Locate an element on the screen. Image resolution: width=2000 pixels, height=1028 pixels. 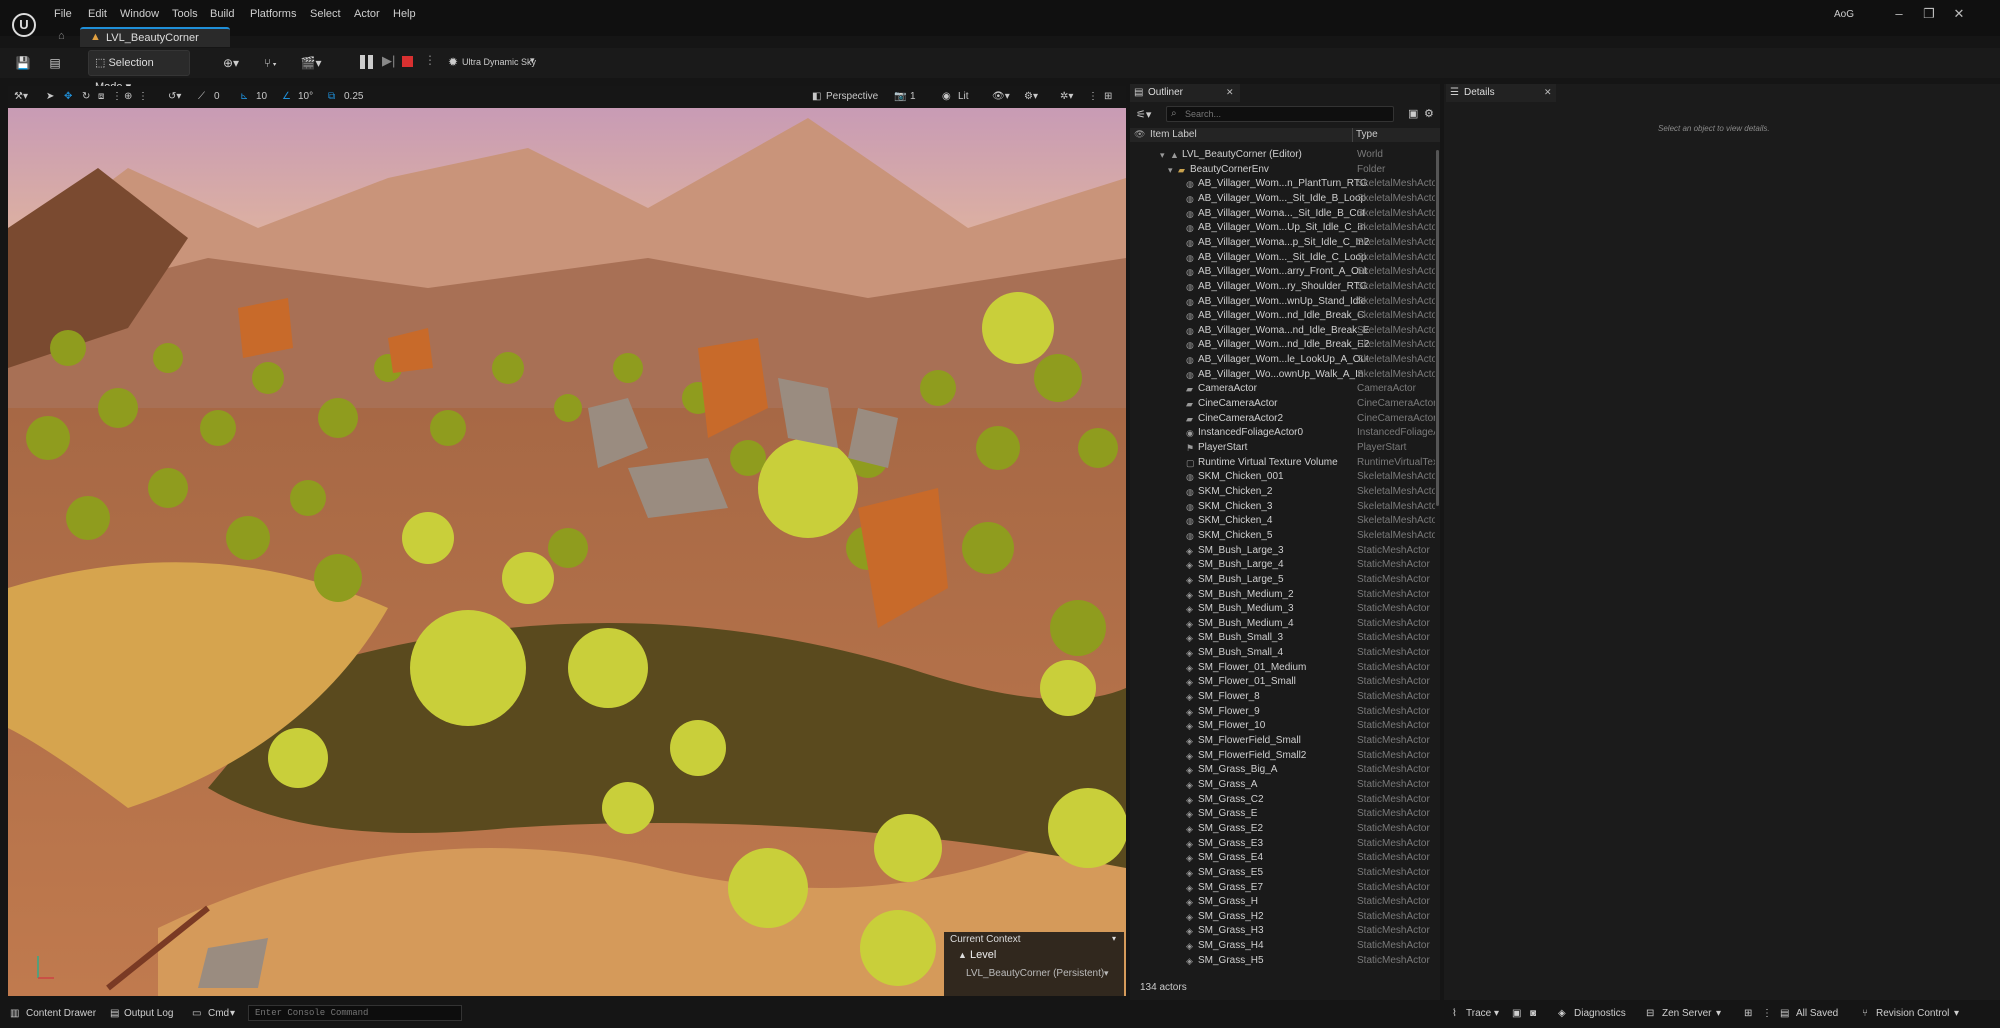
outliner-row: ▰ CineCameraActor CineCameraActor is located at coordinates (1284, 404).